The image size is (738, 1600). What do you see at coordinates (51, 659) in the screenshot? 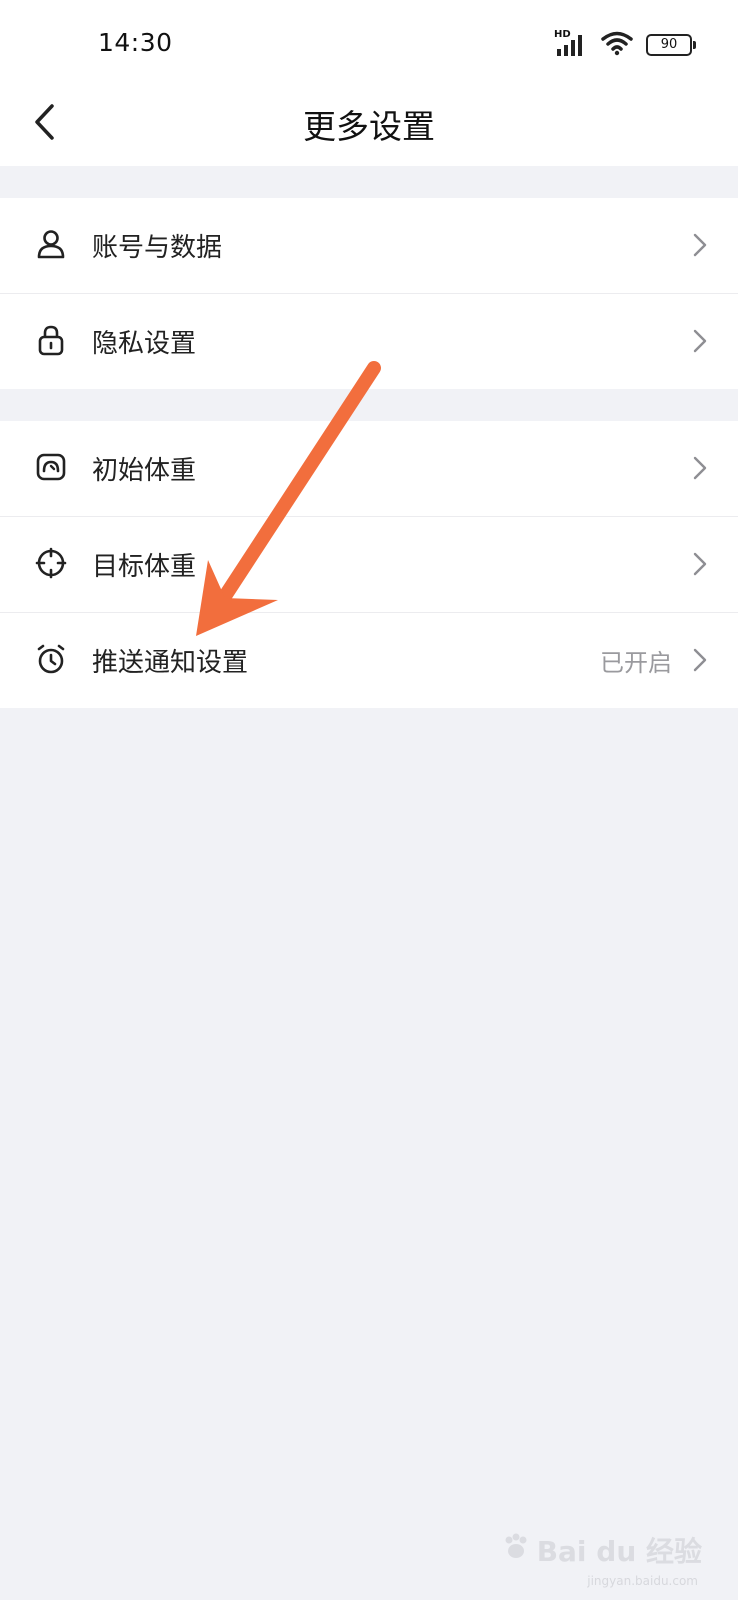
I see `alarm-clock-icon` at bounding box center [51, 659].